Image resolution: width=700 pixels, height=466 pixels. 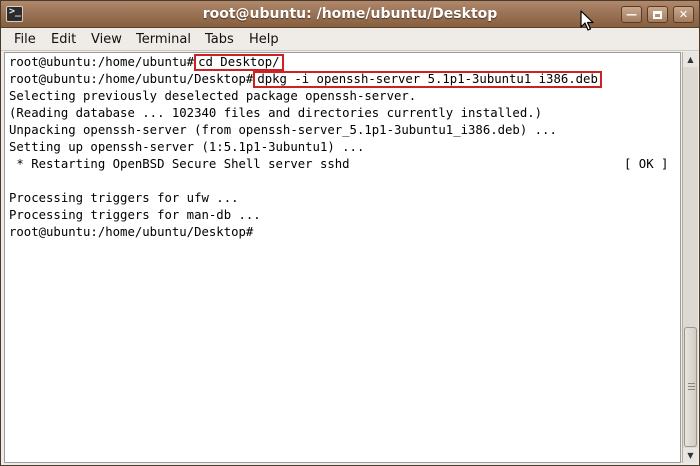 I want to click on terminal-line: root@ubuntu:/home/ubuntu/Desktop#, so click(x=131, y=232).